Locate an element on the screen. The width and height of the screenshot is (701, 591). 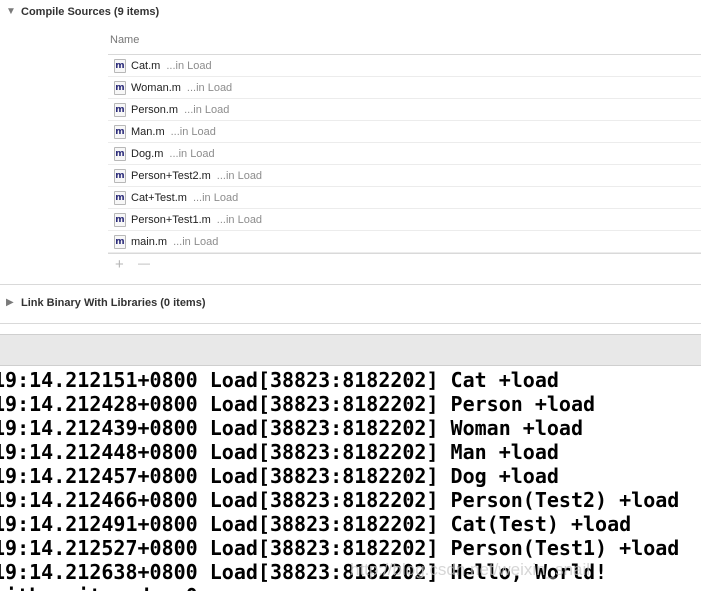
file-name: Dog.m is located at coordinates (147, 154).